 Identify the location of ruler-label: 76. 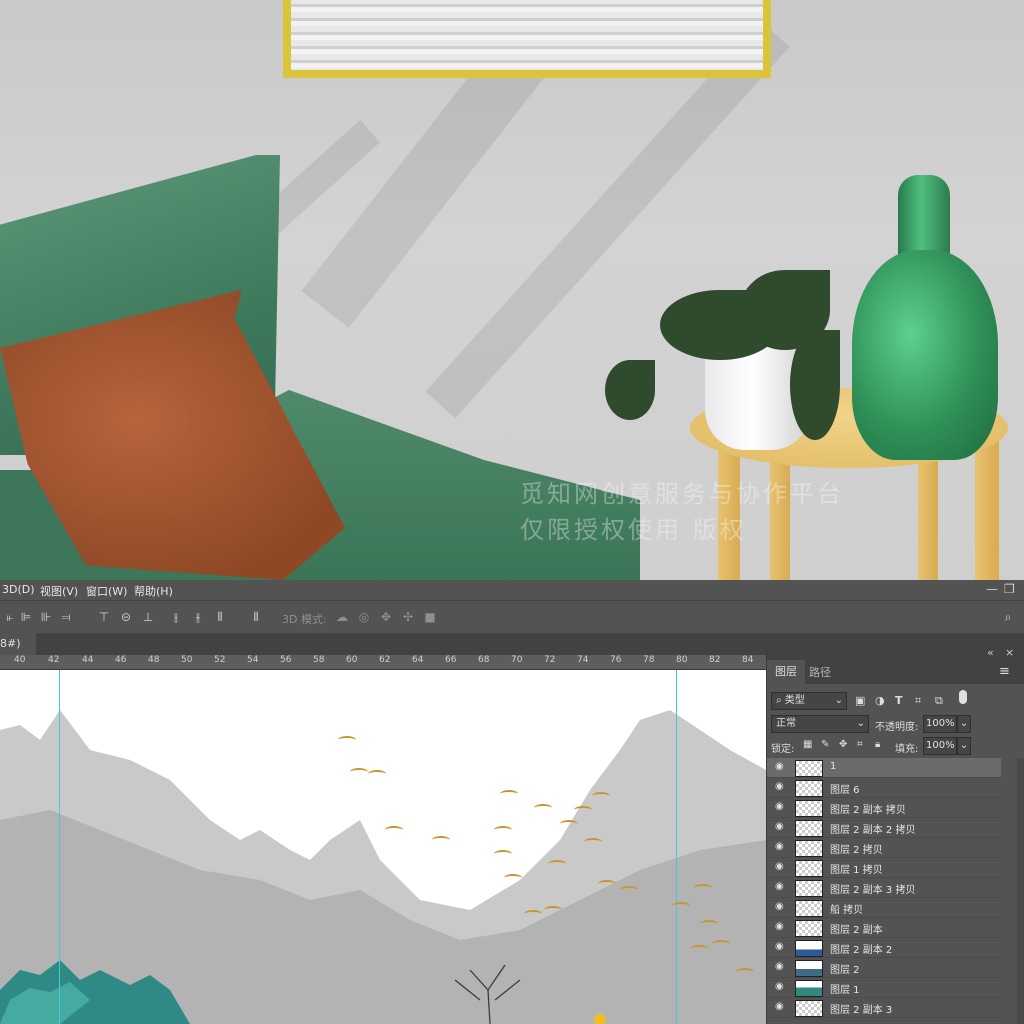
(616, 660).